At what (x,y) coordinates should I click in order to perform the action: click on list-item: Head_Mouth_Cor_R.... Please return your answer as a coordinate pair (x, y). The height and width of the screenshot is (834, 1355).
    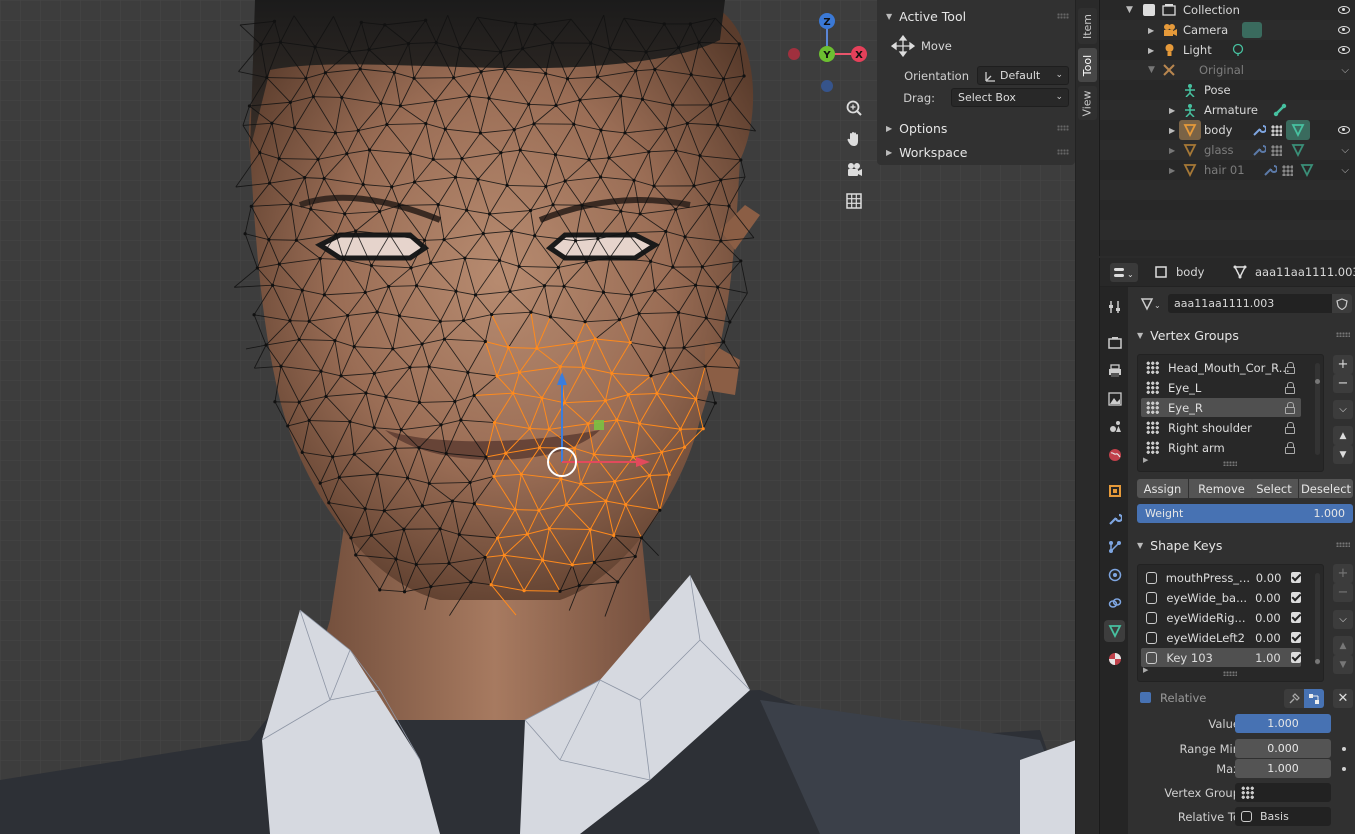
    Looking at the image, I should click on (1221, 367).